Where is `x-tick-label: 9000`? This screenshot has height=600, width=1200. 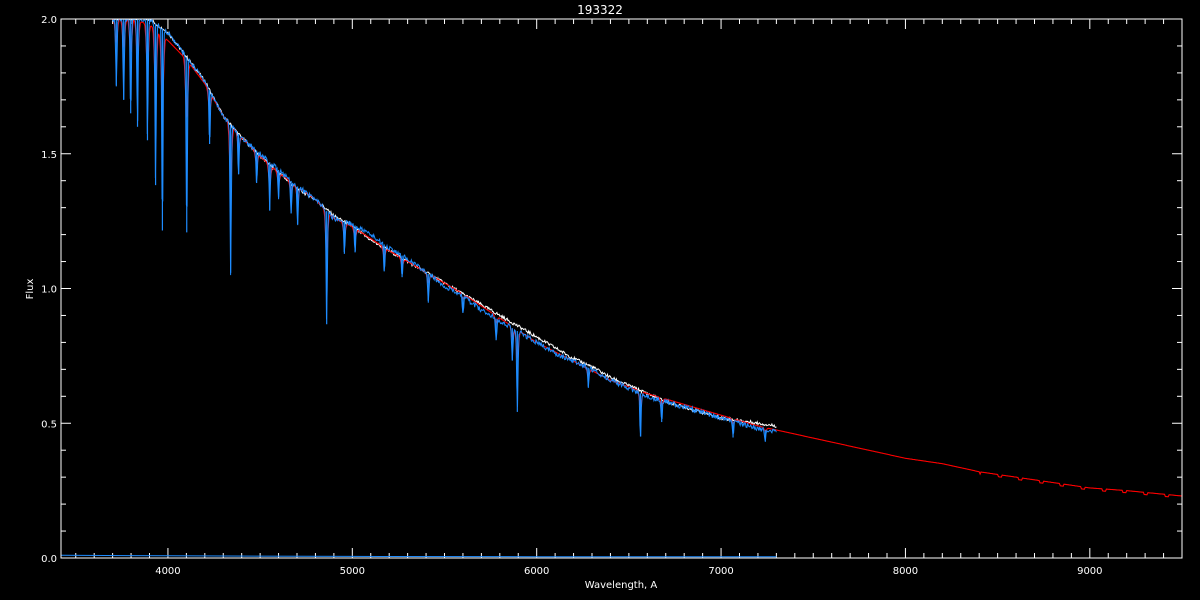 x-tick-label: 9000 is located at coordinates (1089, 571).